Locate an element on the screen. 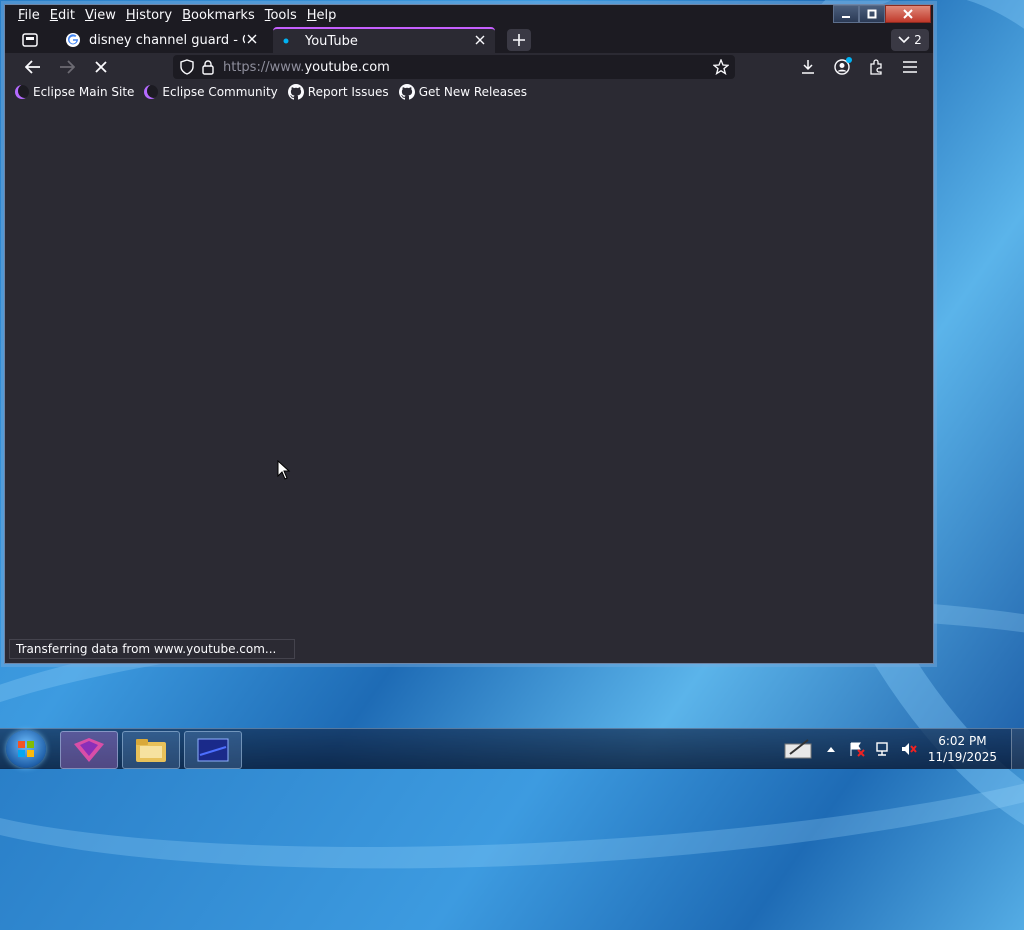  tab-youtube: YouTube is located at coordinates (384, 40).